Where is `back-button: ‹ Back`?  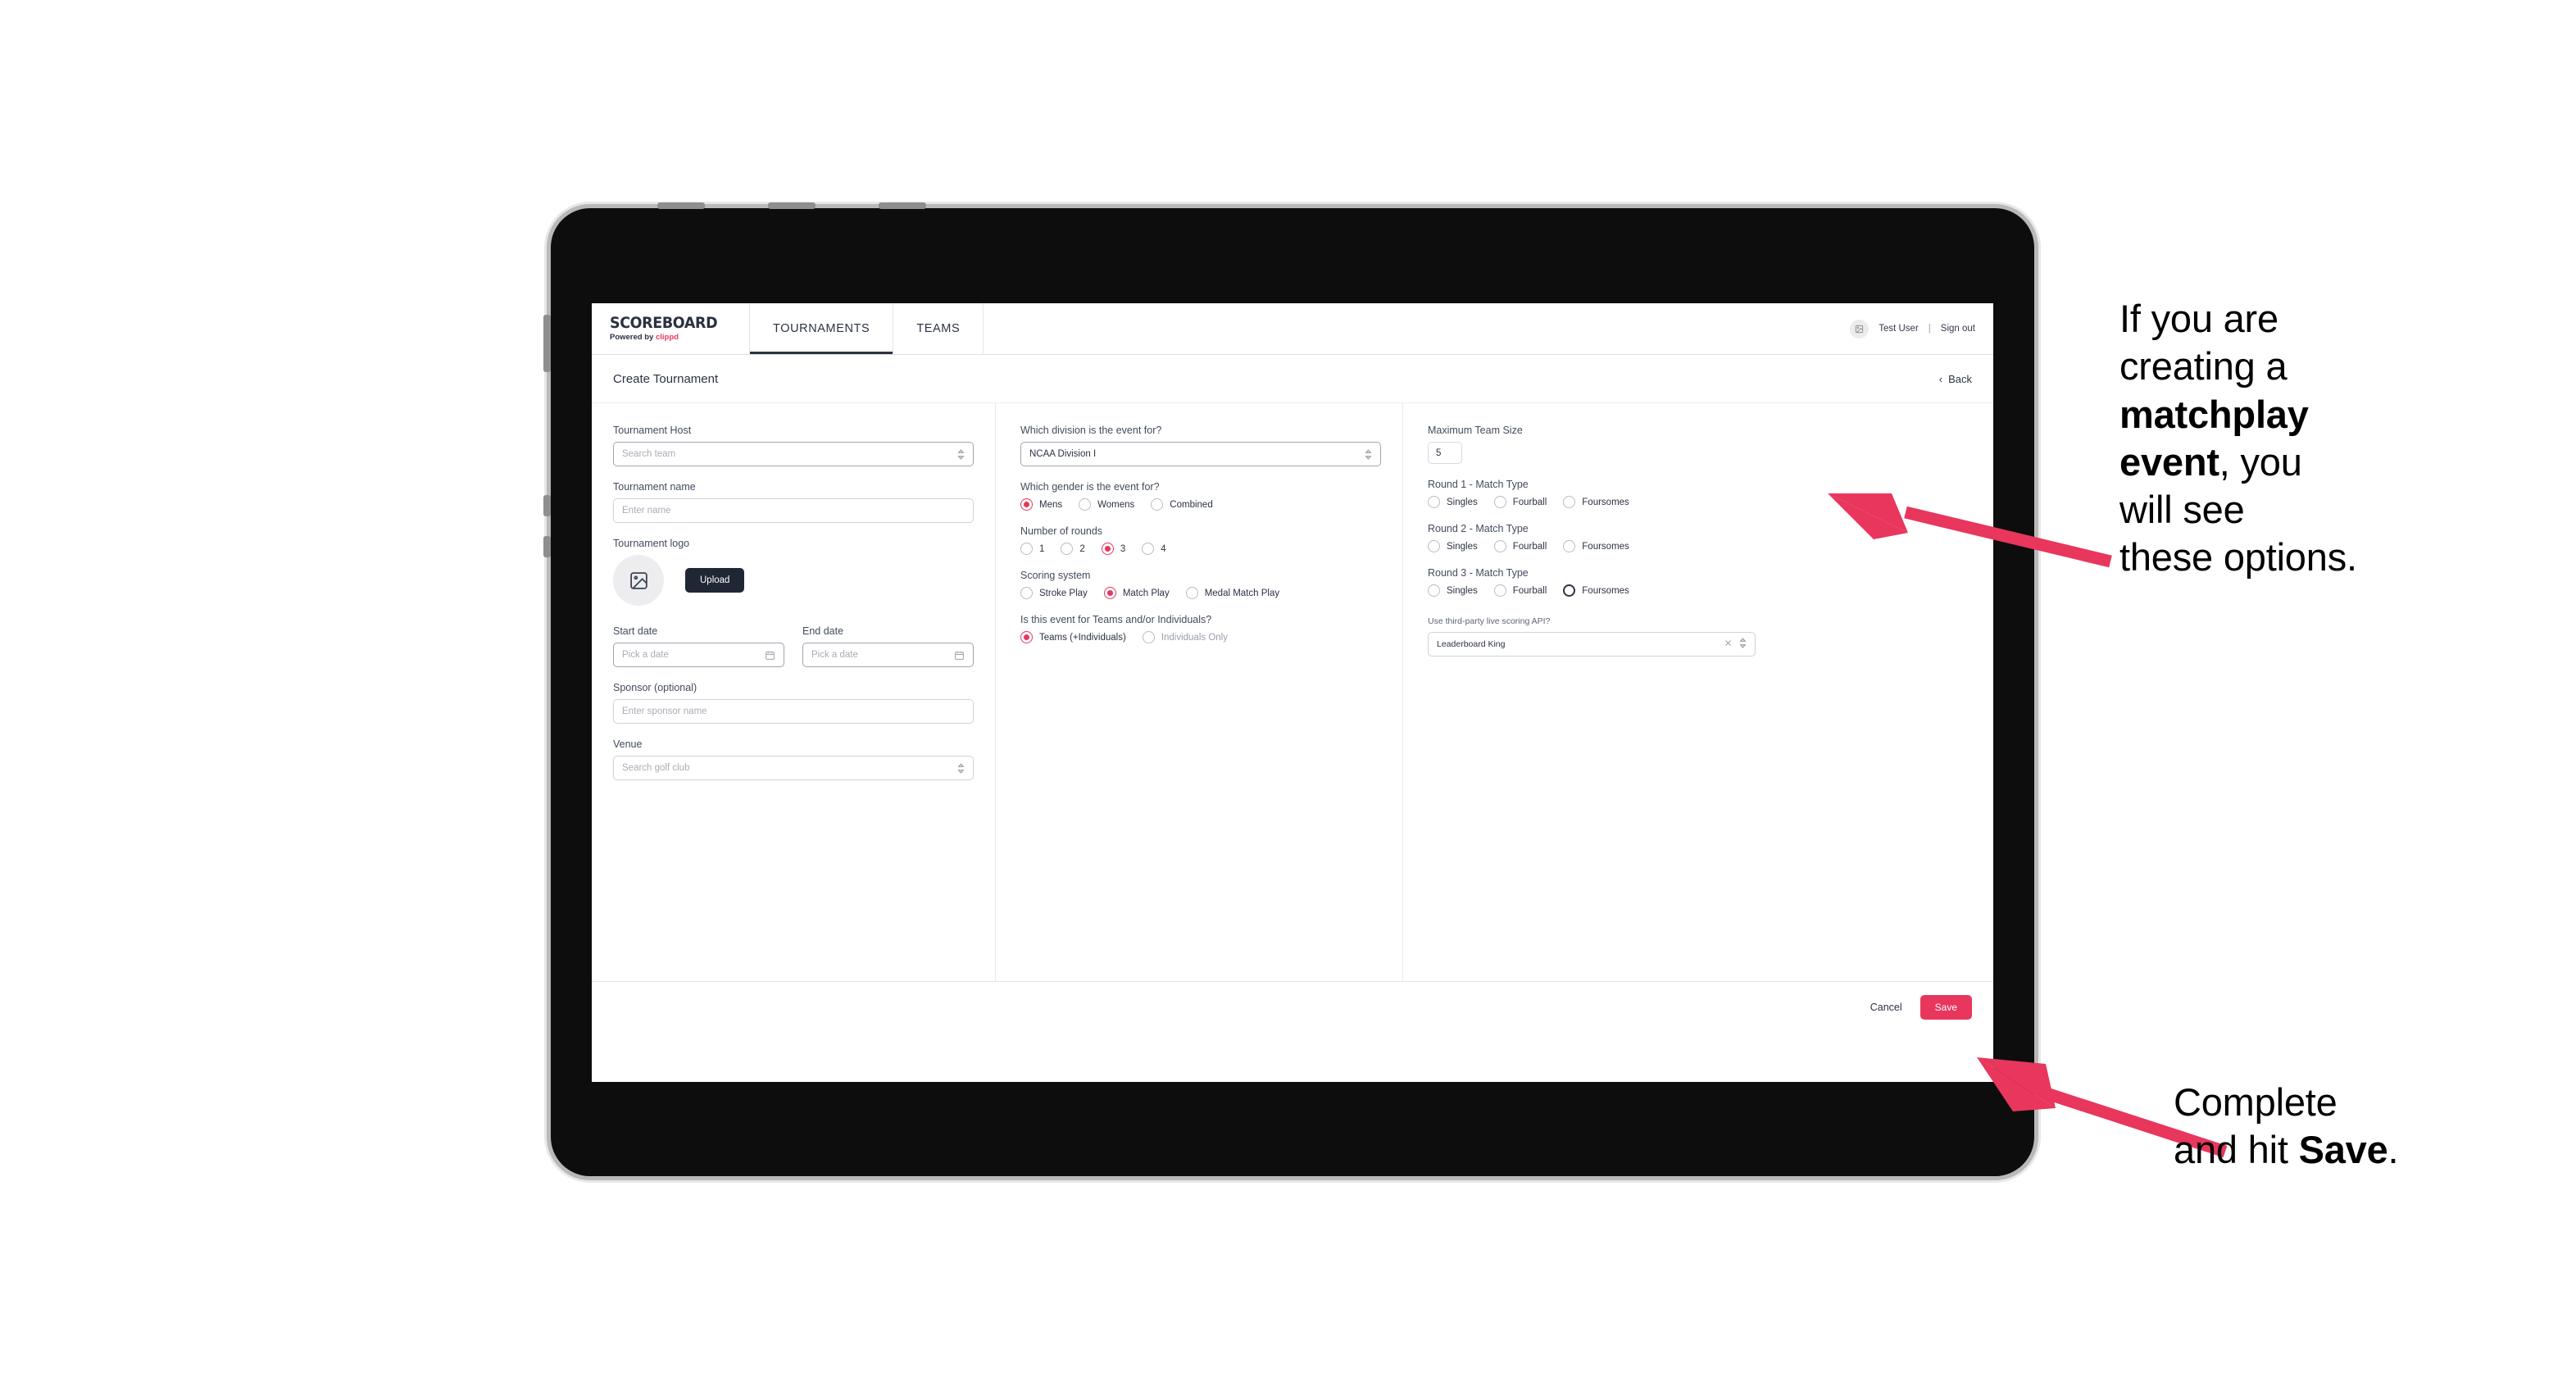 back-button: ‹ Back is located at coordinates (1955, 379).